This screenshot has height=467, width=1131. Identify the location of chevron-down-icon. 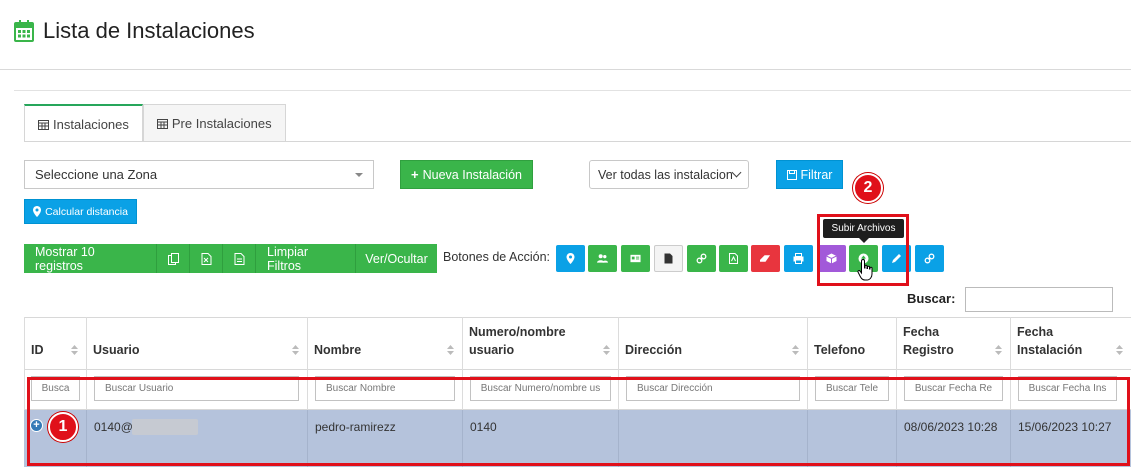
(736, 172).